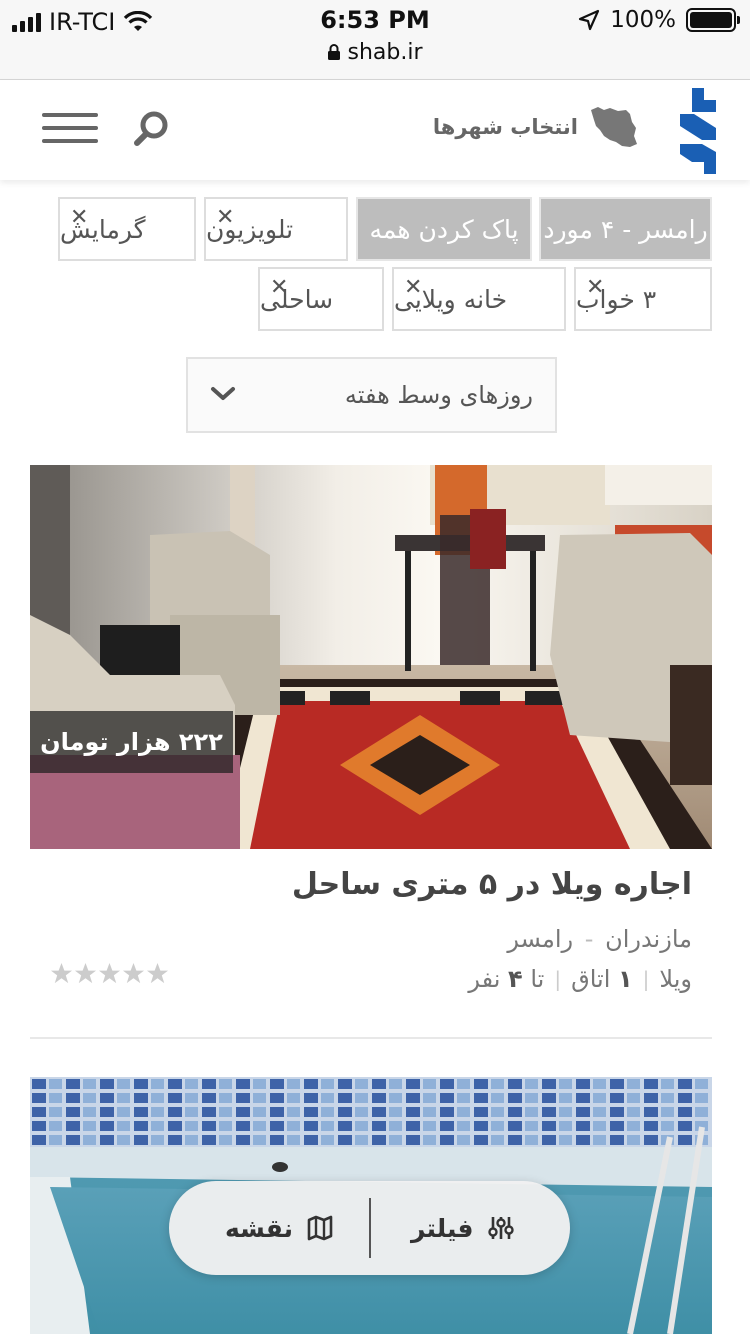 The height and width of the screenshot is (1334, 750). What do you see at coordinates (375, 130) in the screenshot?
I see `site-header: انتخاب شهرها` at bounding box center [375, 130].